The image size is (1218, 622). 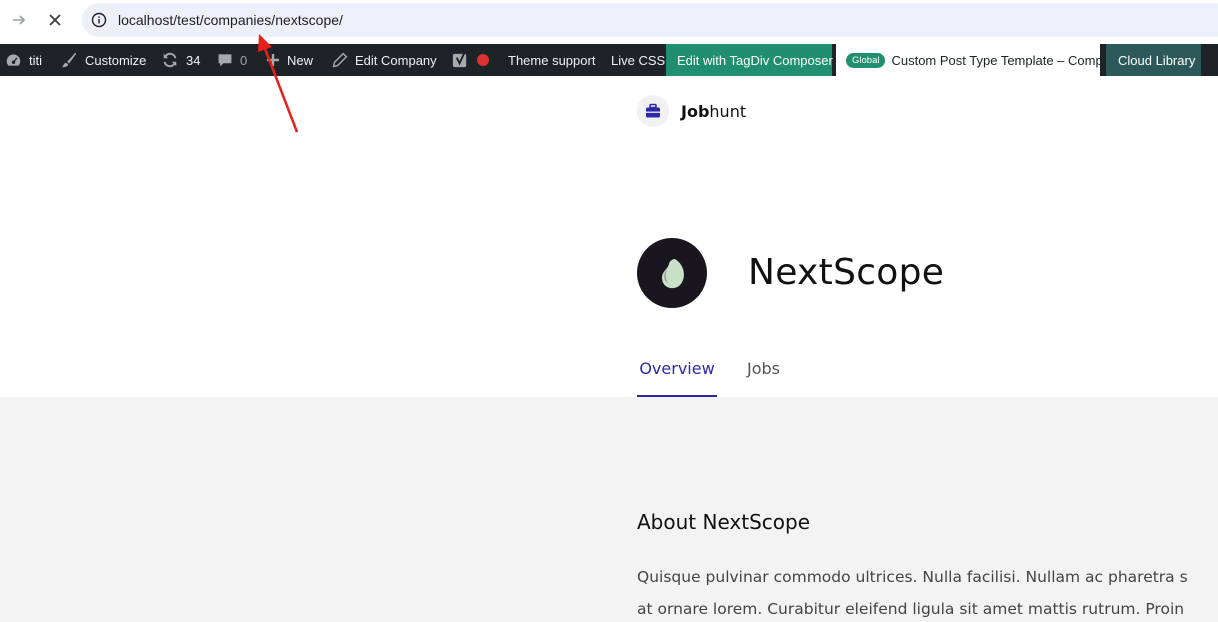 I want to click on comment-icon, so click(x=225, y=60).